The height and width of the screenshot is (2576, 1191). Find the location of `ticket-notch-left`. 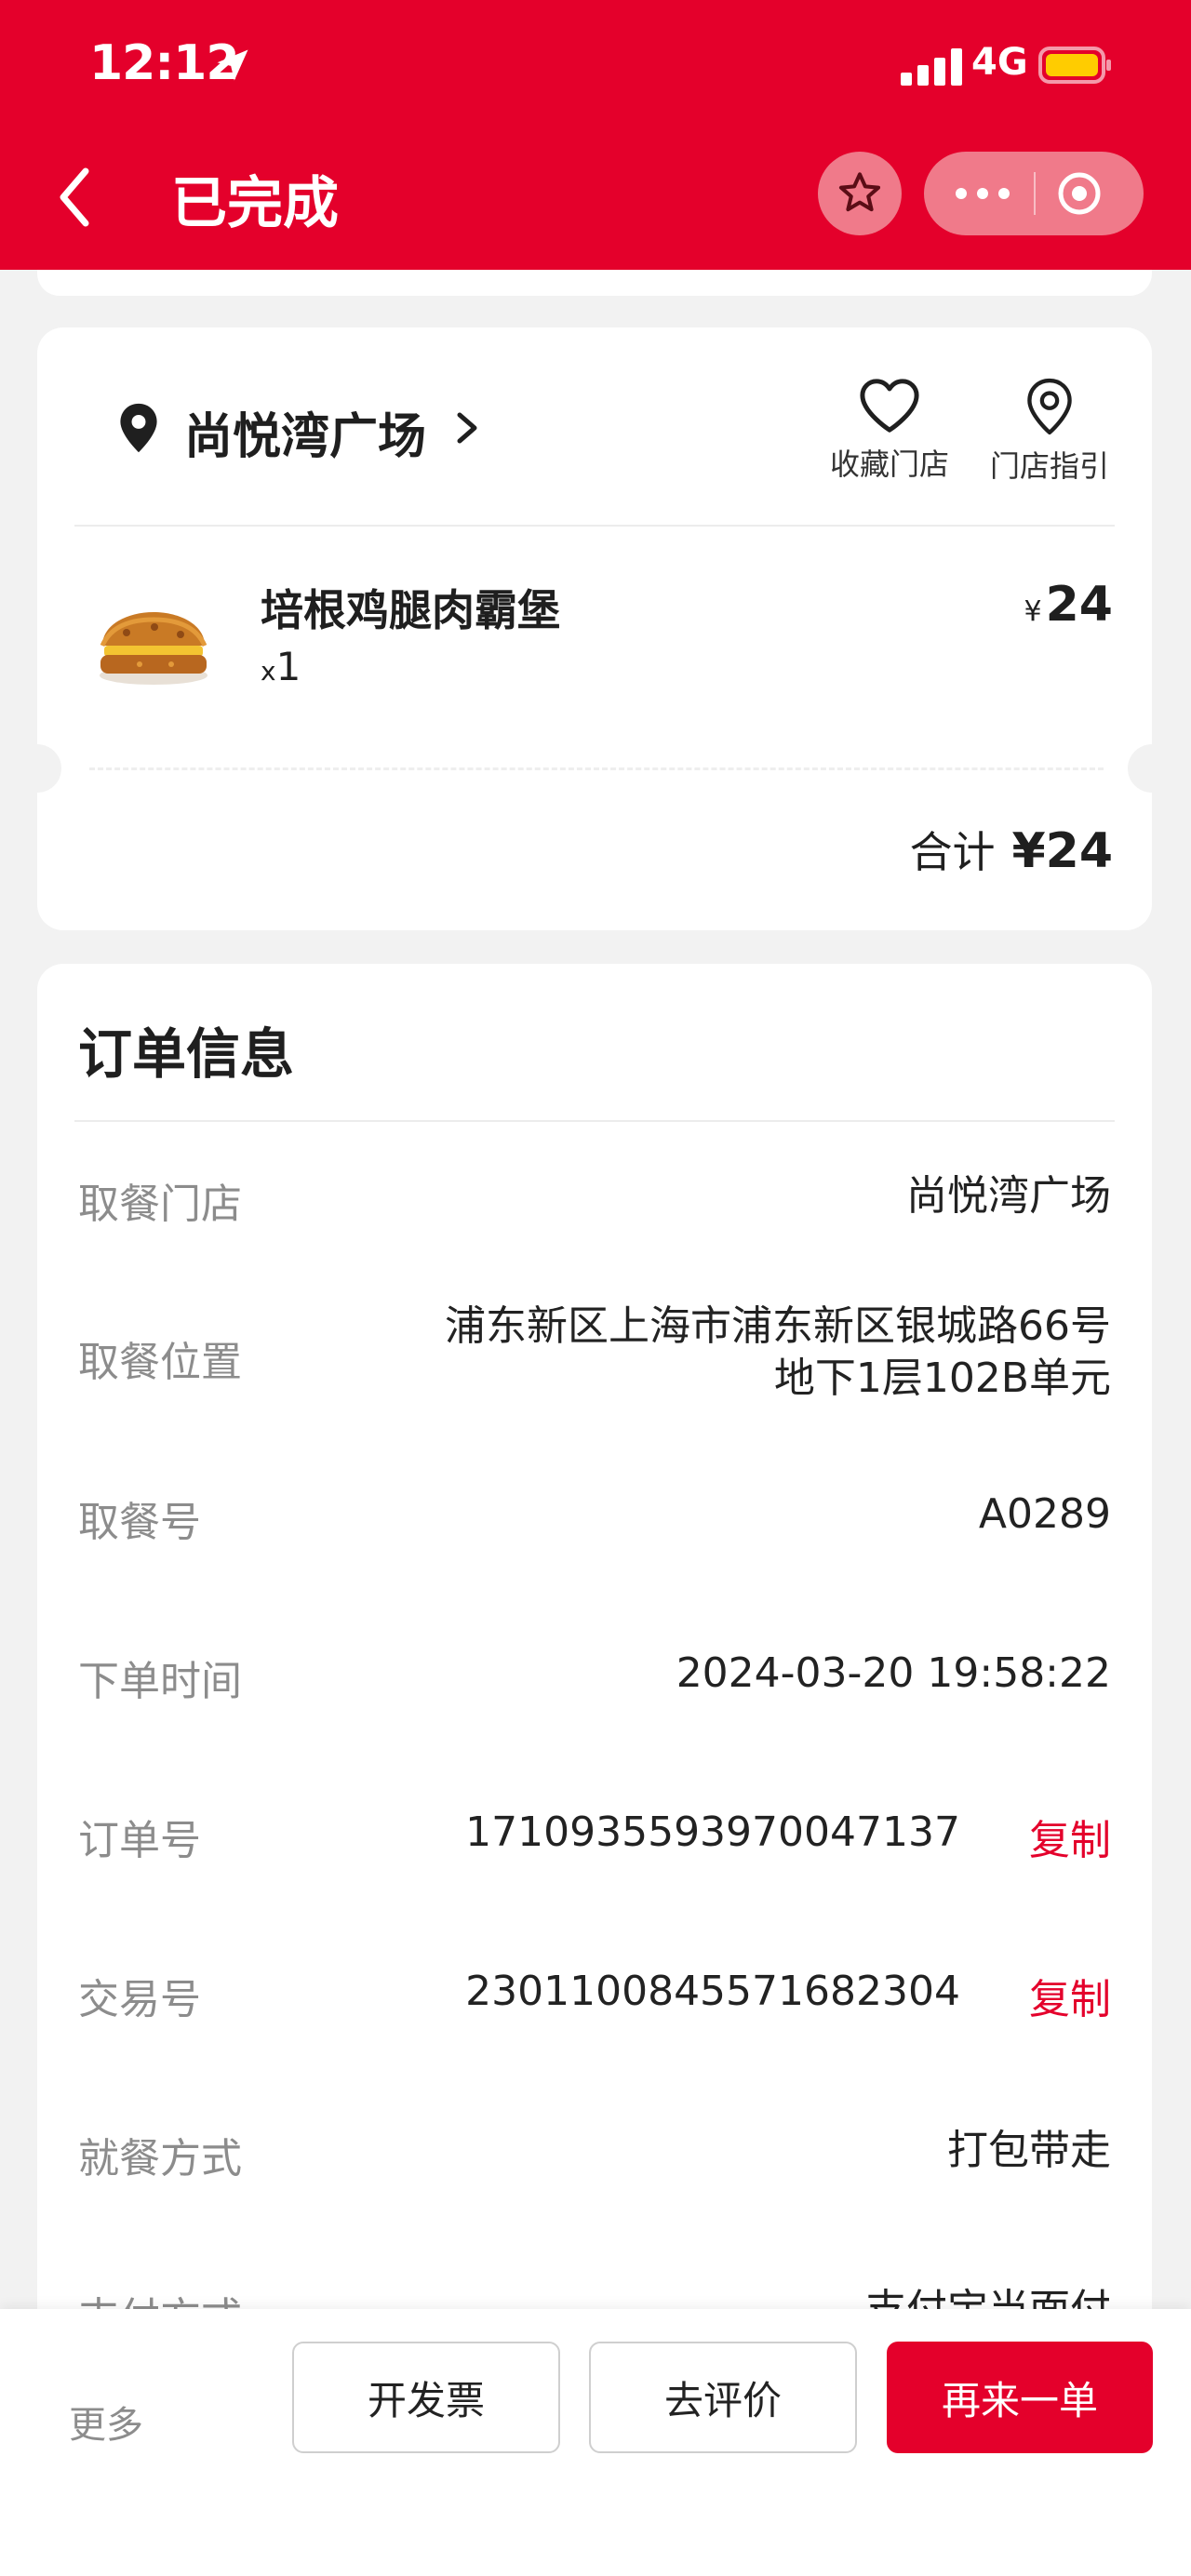

ticket-notch-left is located at coordinates (37, 768).